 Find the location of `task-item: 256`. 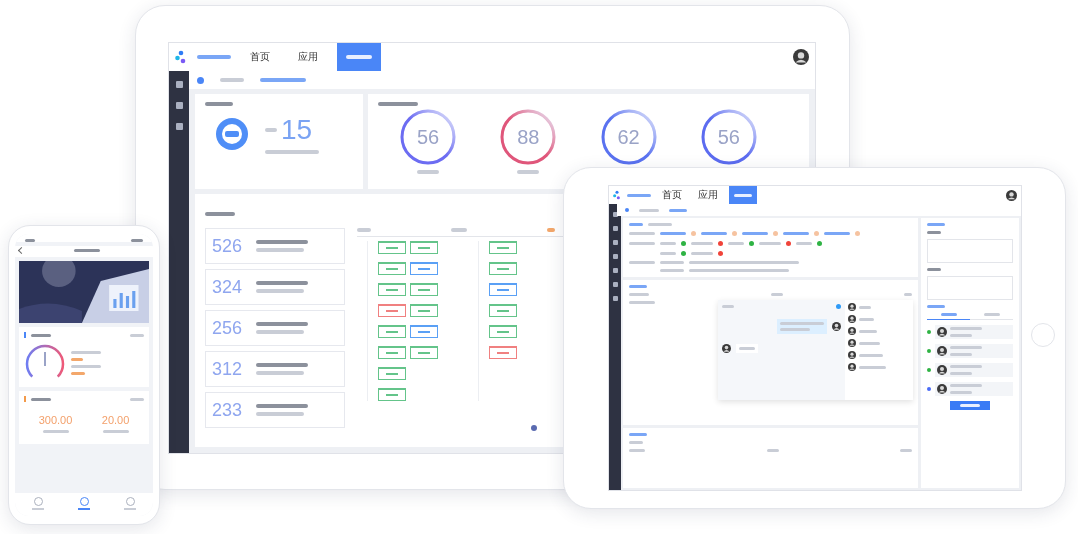

task-item: 256 is located at coordinates (275, 328).